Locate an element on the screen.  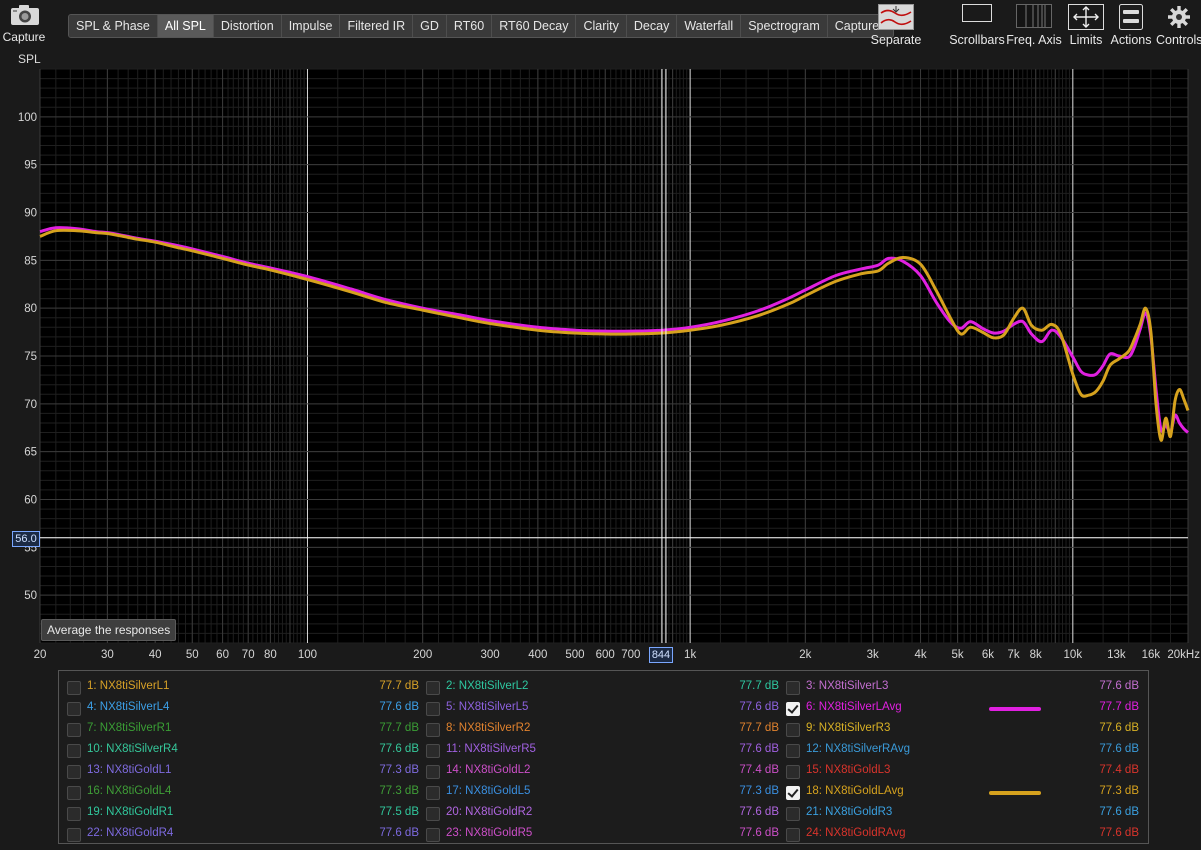
legend-item-value: 77.3 dB is located at coordinates (759, 791).